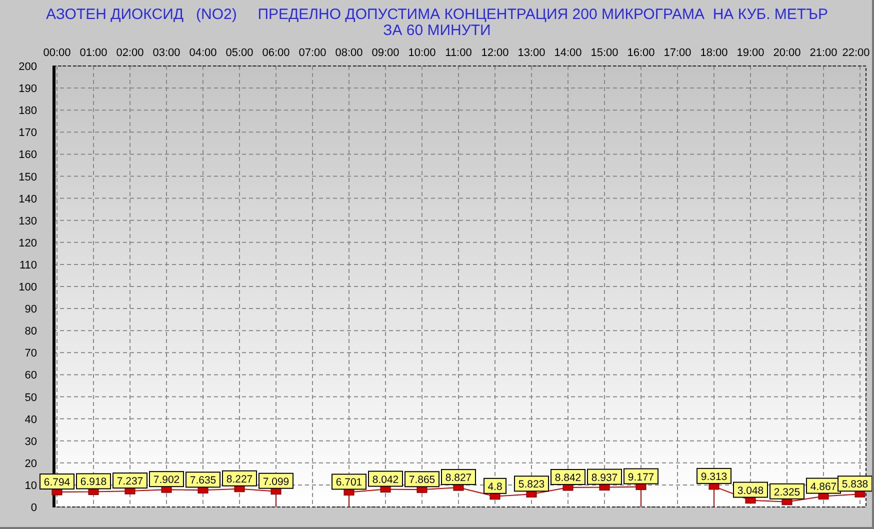  I want to click on x-axis-label: 03:00, so click(166, 53).